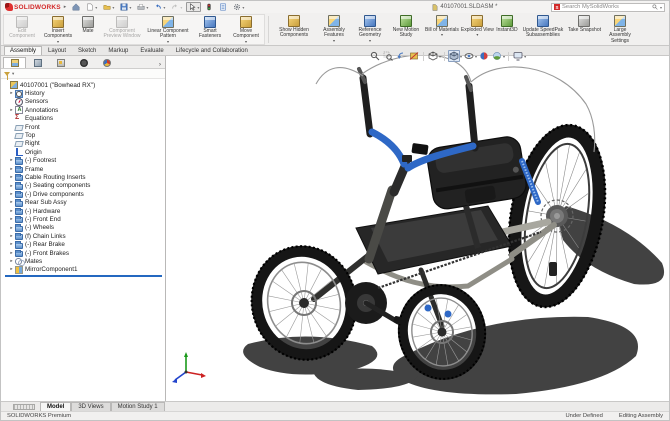  Describe the element at coordinates (507, 29) in the screenshot. I see `ribbon-button-instant3d: Instant3D` at that location.